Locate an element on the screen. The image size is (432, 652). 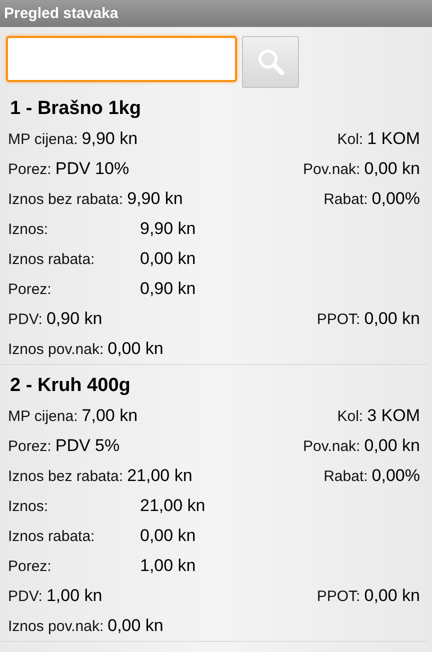
search-button is located at coordinates (270, 62).